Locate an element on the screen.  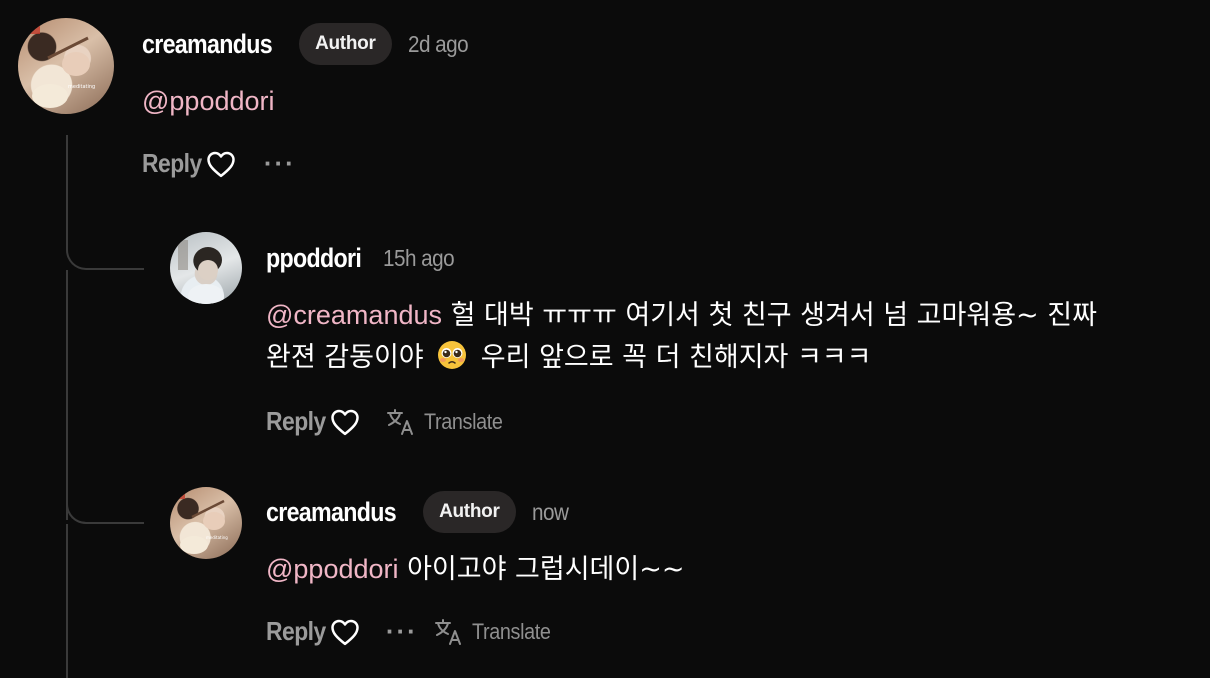
comment-text-line-2a: 완젼 감동이야 is located at coordinates (349, 357).